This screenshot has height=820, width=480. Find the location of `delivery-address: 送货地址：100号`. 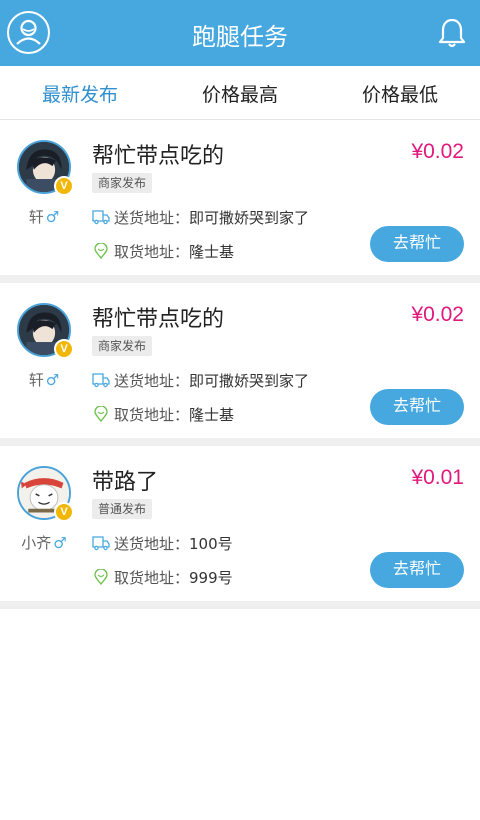

delivery-address: 送货地址：100号 is located at coordinates (162, 543).